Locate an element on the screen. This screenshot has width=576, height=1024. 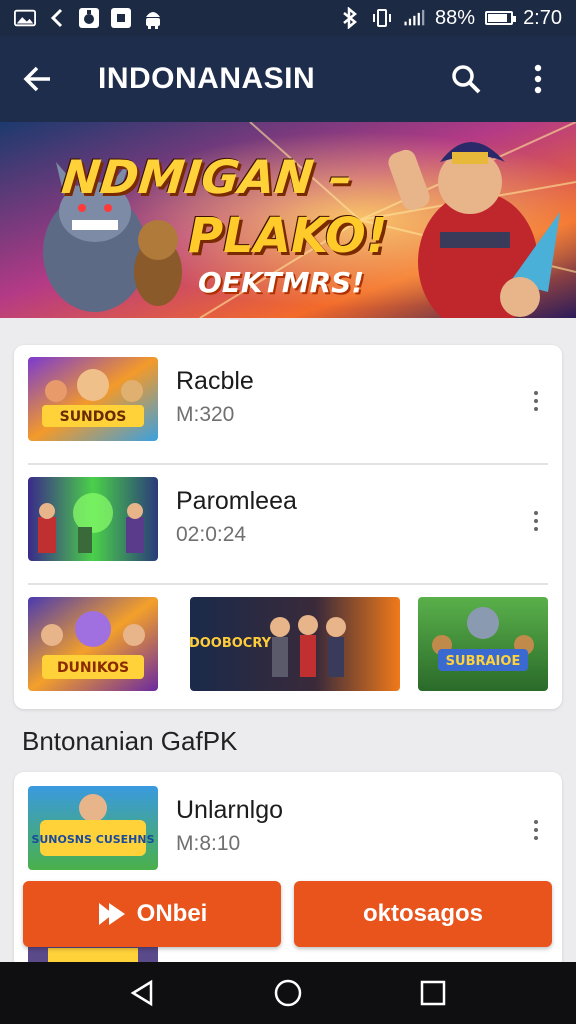
search-icon is located at coordinates (466, 79).